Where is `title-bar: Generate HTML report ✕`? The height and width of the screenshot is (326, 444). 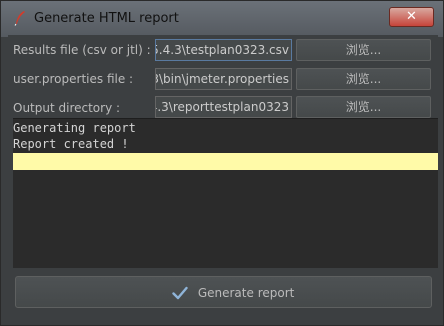
title-bar: Generate HTML report ✕ is located at coordinates (222, 19).